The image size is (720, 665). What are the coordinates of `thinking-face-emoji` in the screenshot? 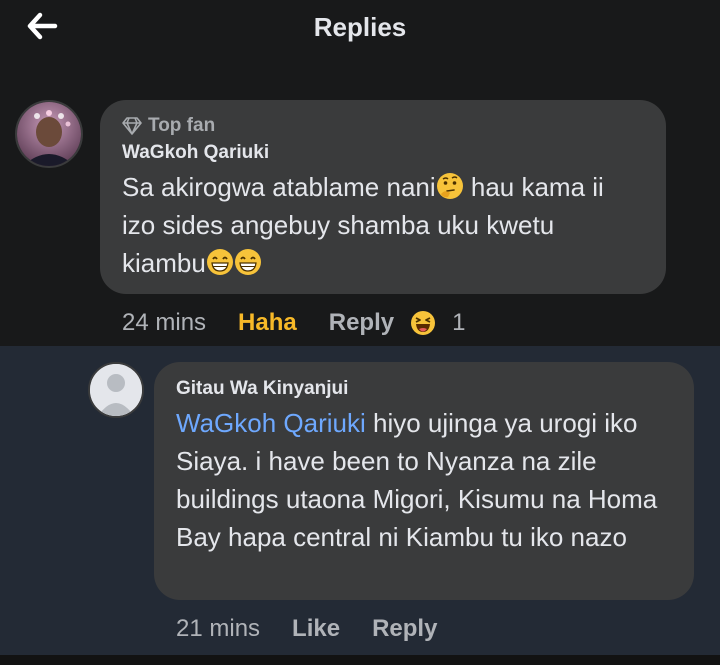 It's located at (449, 186).